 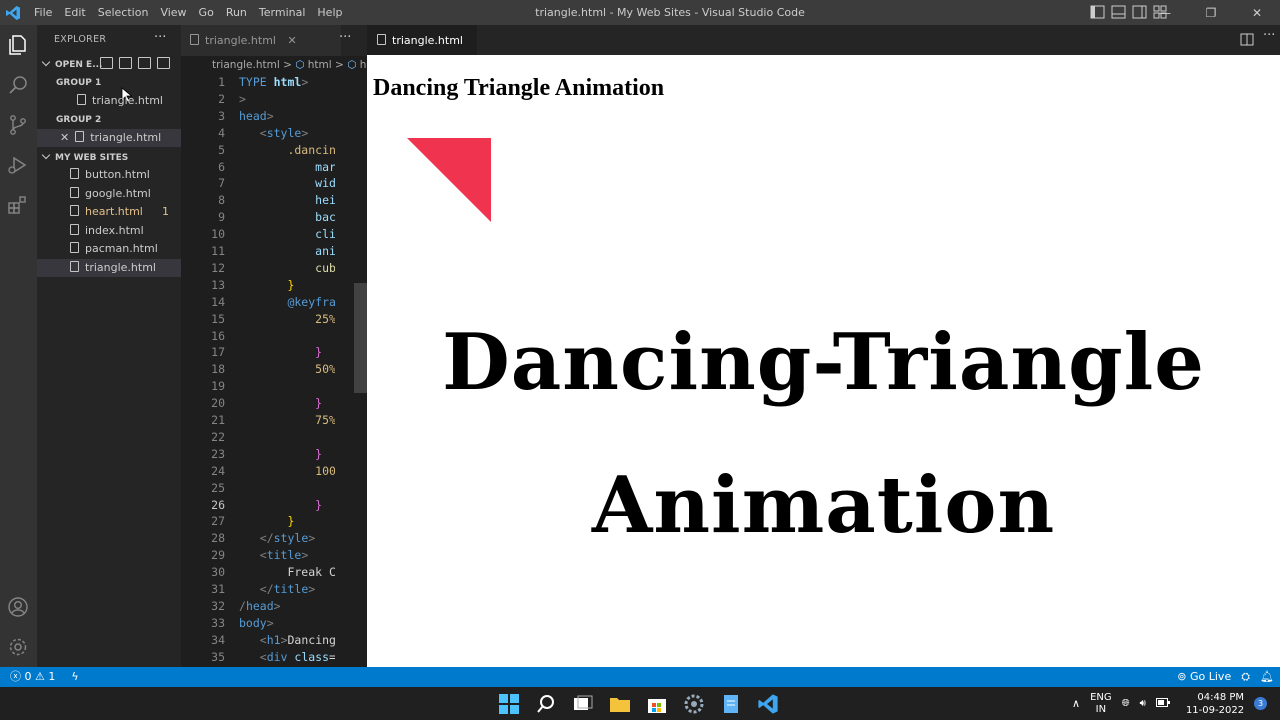 What do you see at coordinates (273, 639) in the screenshot?
I see `code-token: h1` at bounding box center [273, 639].